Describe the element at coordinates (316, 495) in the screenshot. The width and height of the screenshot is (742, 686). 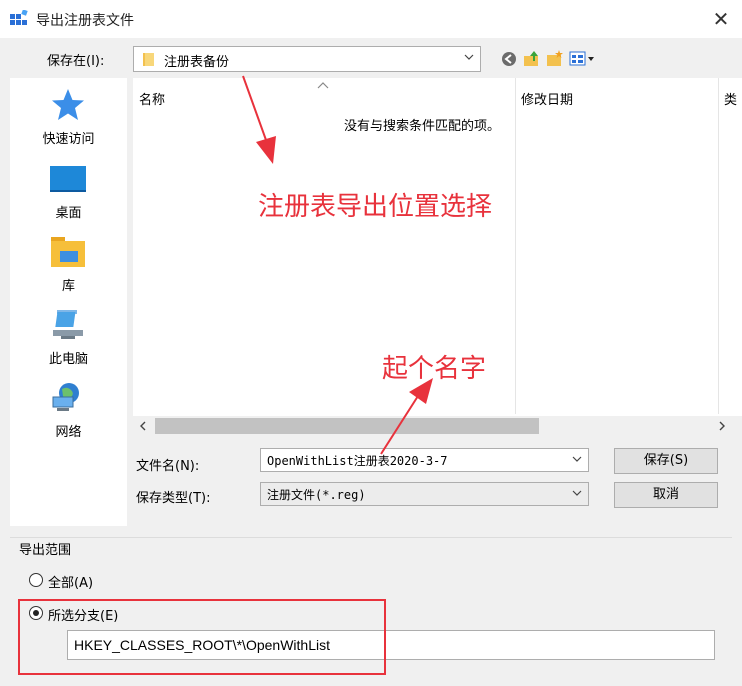
I see `file-type-value: 注册文件(*.reg)` at that location.